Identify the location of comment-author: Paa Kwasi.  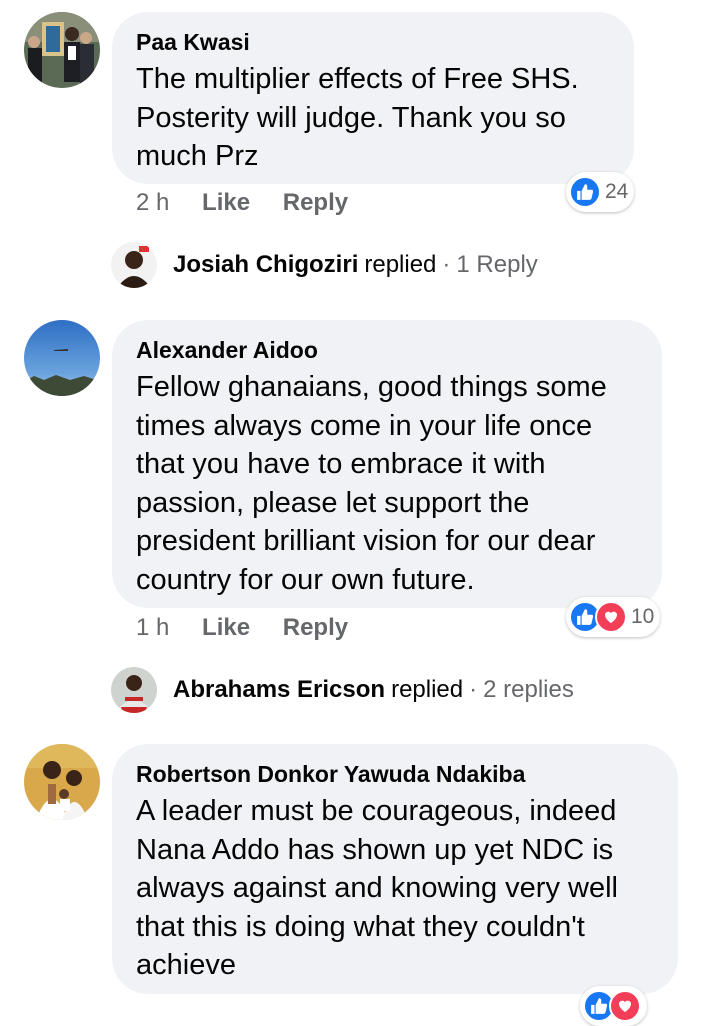
(373, 42).